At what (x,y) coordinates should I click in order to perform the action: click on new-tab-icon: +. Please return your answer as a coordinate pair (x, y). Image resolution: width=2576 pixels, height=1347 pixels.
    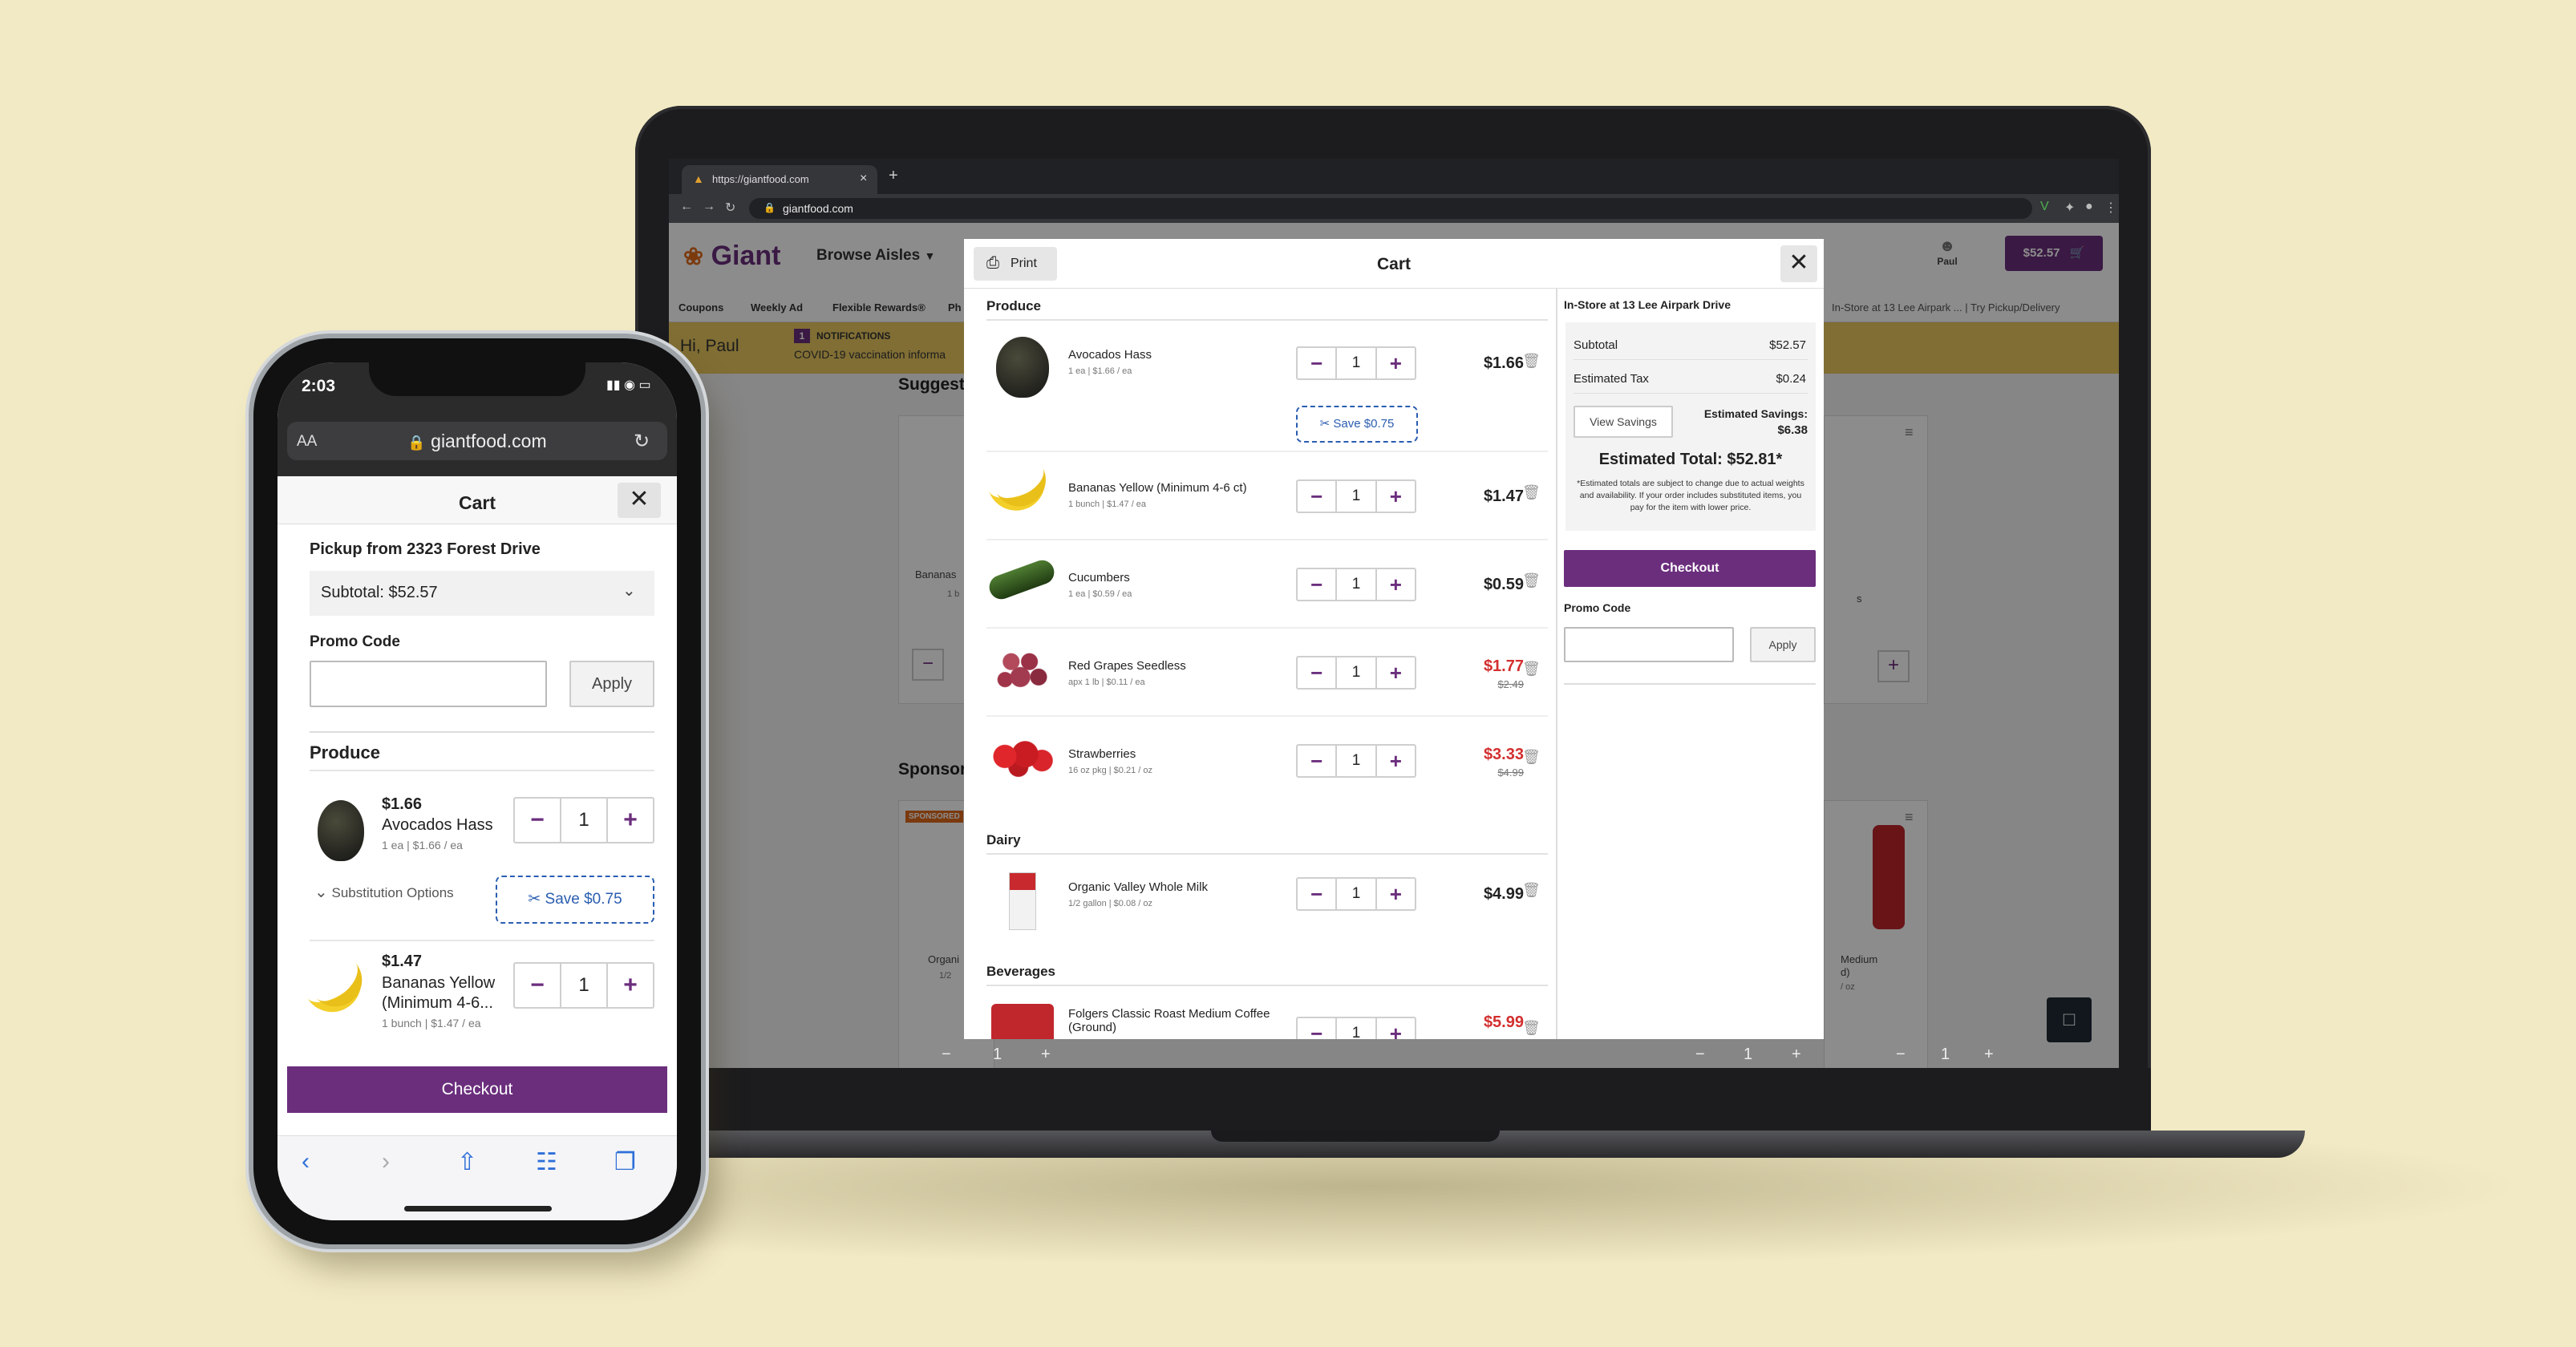
    Looking at the image, I should click on (893, 176).